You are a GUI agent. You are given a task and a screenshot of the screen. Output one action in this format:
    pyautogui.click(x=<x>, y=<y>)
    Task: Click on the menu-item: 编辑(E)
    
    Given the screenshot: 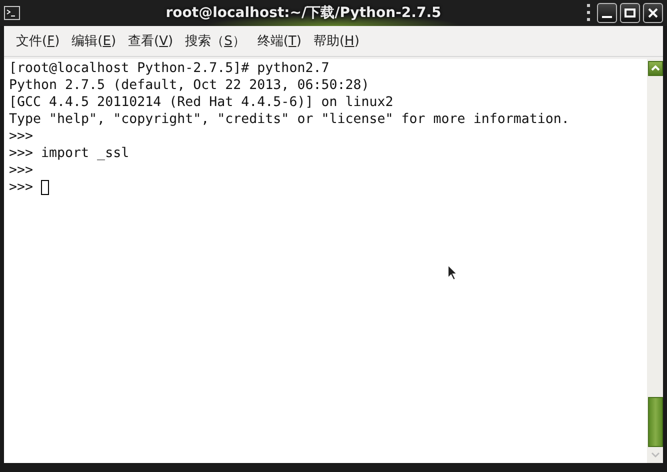 What is the action you would take?
    pyautogui.click(x=94, y=41)
    